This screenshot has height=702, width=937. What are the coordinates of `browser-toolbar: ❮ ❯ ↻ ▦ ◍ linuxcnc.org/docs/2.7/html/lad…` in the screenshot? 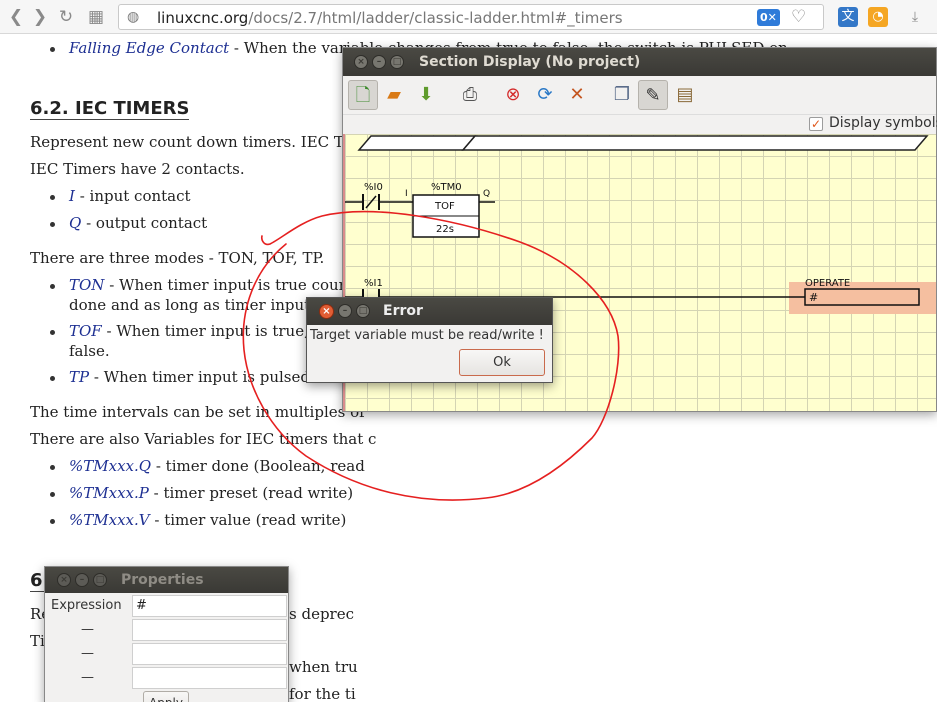 It's located at (468, 17).